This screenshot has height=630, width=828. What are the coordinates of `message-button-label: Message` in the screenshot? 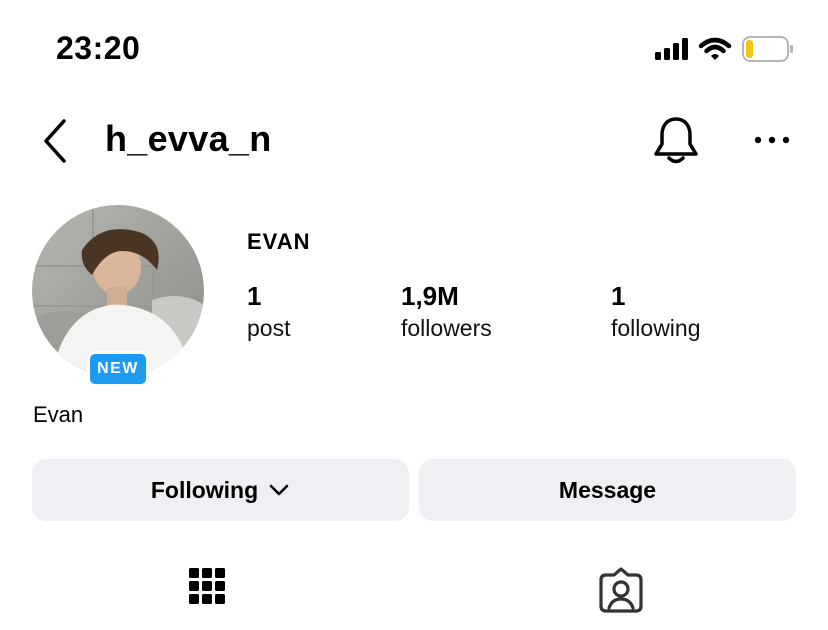 It's located at (607, 489).